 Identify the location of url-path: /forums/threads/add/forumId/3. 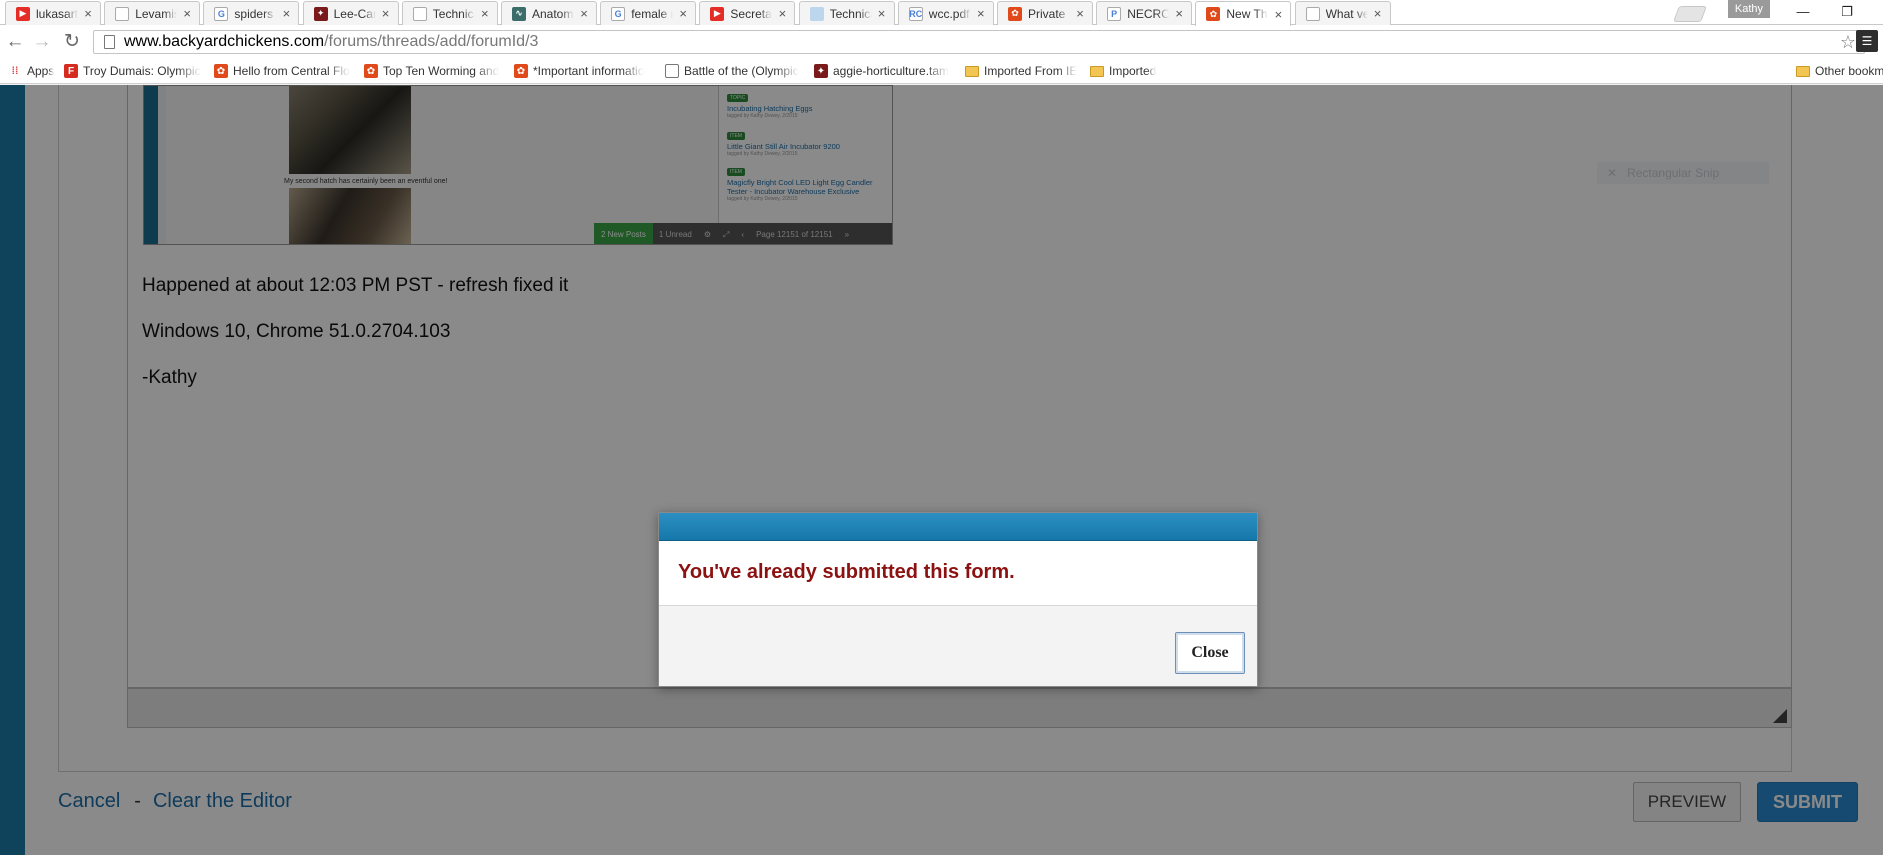
(431, 41).